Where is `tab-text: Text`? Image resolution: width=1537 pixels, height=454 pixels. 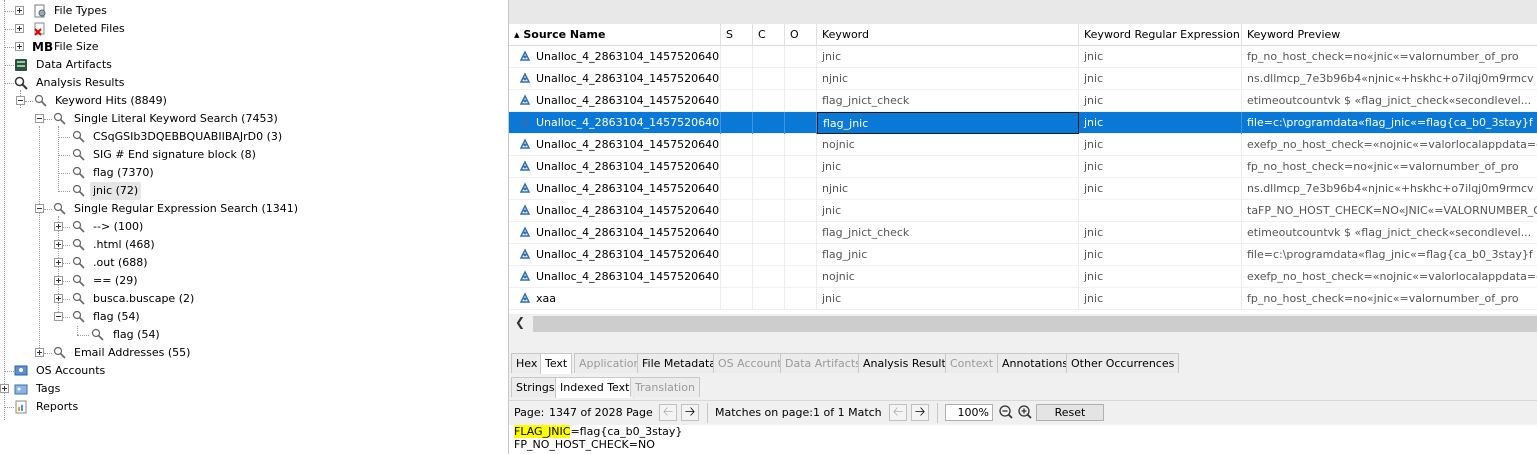
tab-text: Text is located at coordinates (556, 363).